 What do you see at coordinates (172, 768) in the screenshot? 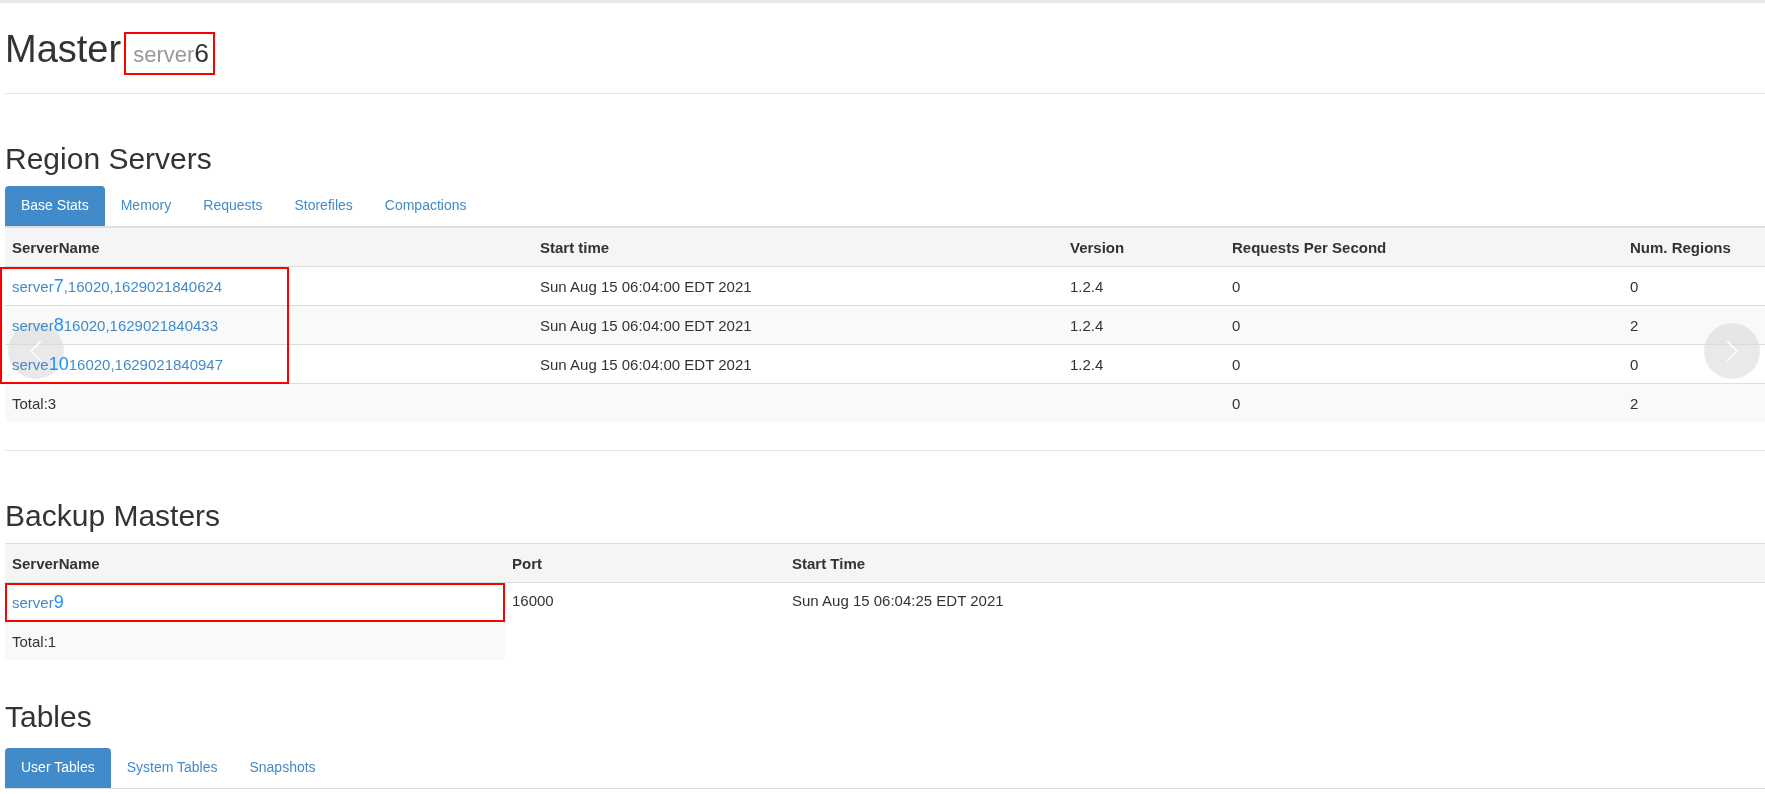
I see `tab: System Tables` at bounding box center [172, 768].